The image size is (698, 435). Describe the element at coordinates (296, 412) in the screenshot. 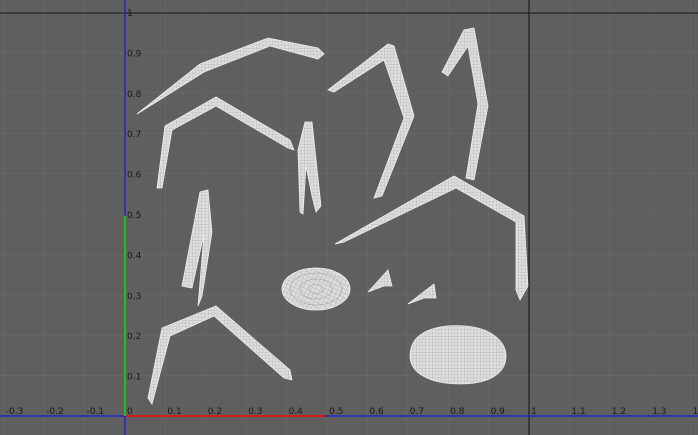

I see `x-tick-label: 0.4` at that location.